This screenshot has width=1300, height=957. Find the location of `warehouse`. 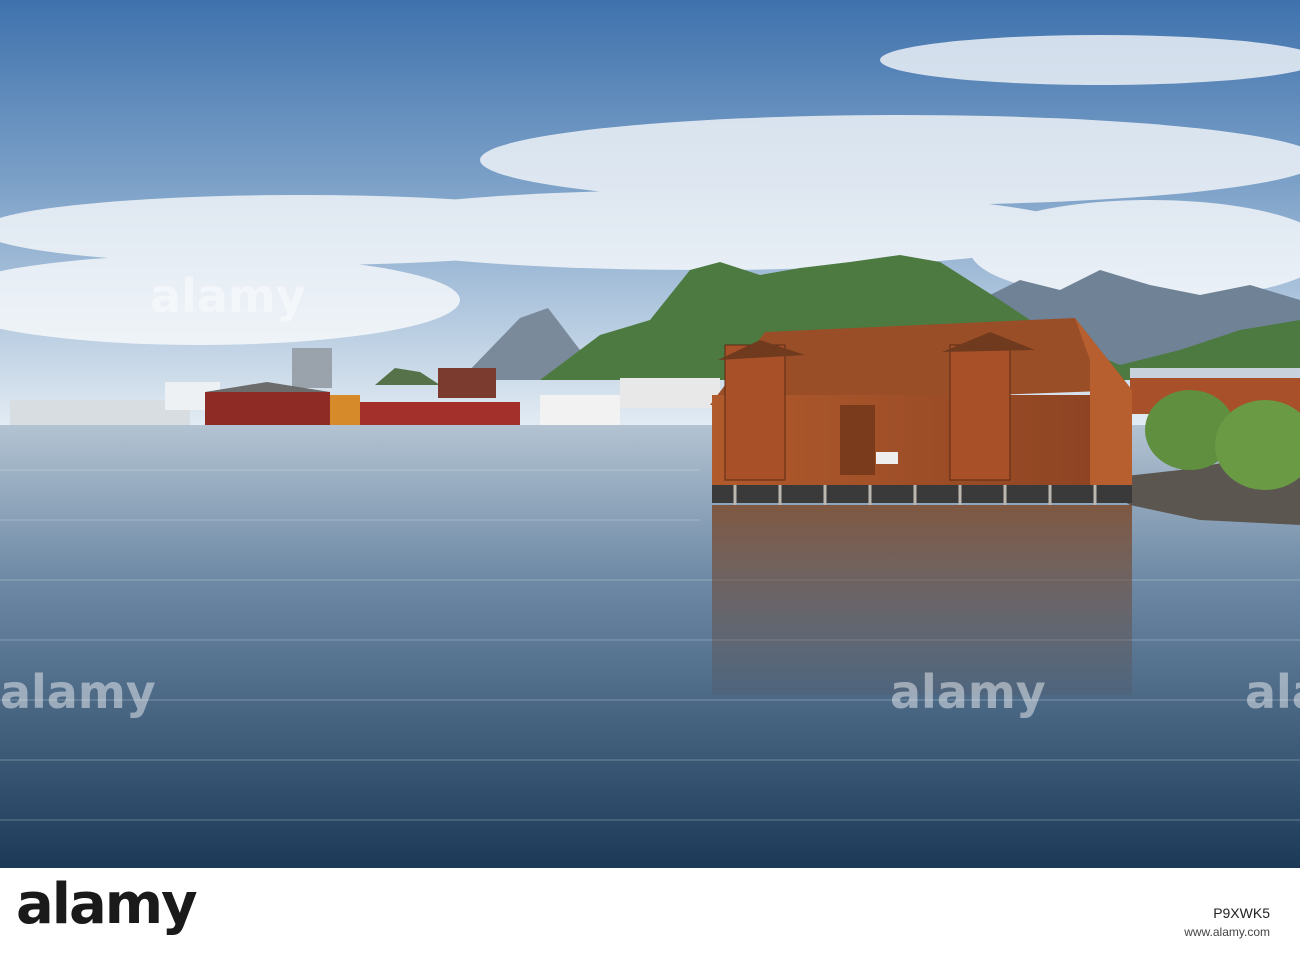

warehouse is located at coordinates (921, 411).